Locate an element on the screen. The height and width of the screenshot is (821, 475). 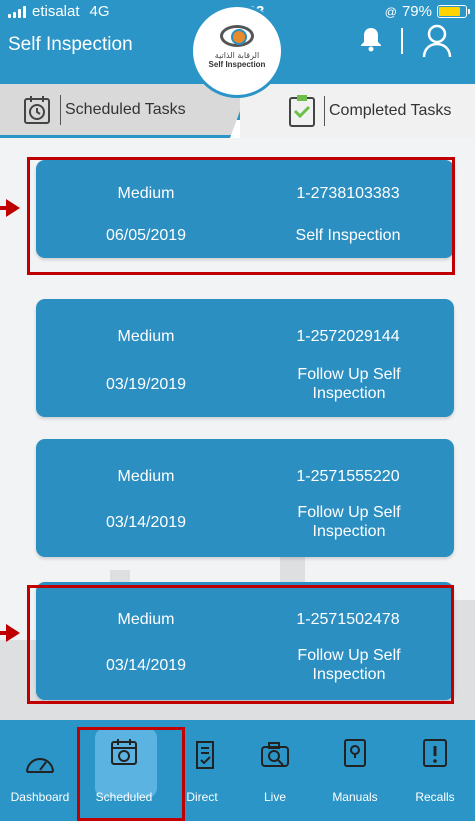
tab-scheduled-label: Scheduled Tasks is located at coordinates (125, 109).